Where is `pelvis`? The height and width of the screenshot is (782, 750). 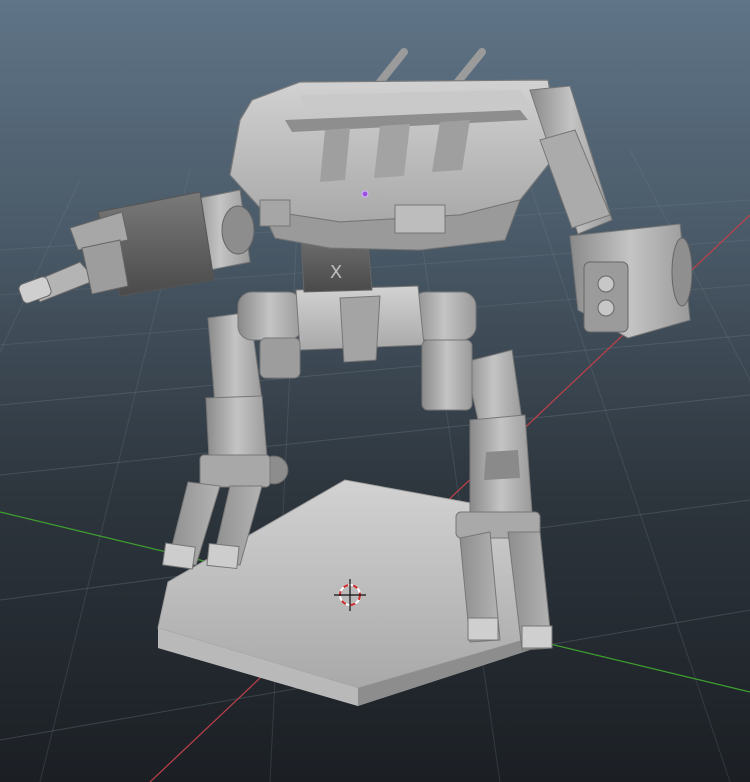 pelvis is located at coordinates (357, 348).